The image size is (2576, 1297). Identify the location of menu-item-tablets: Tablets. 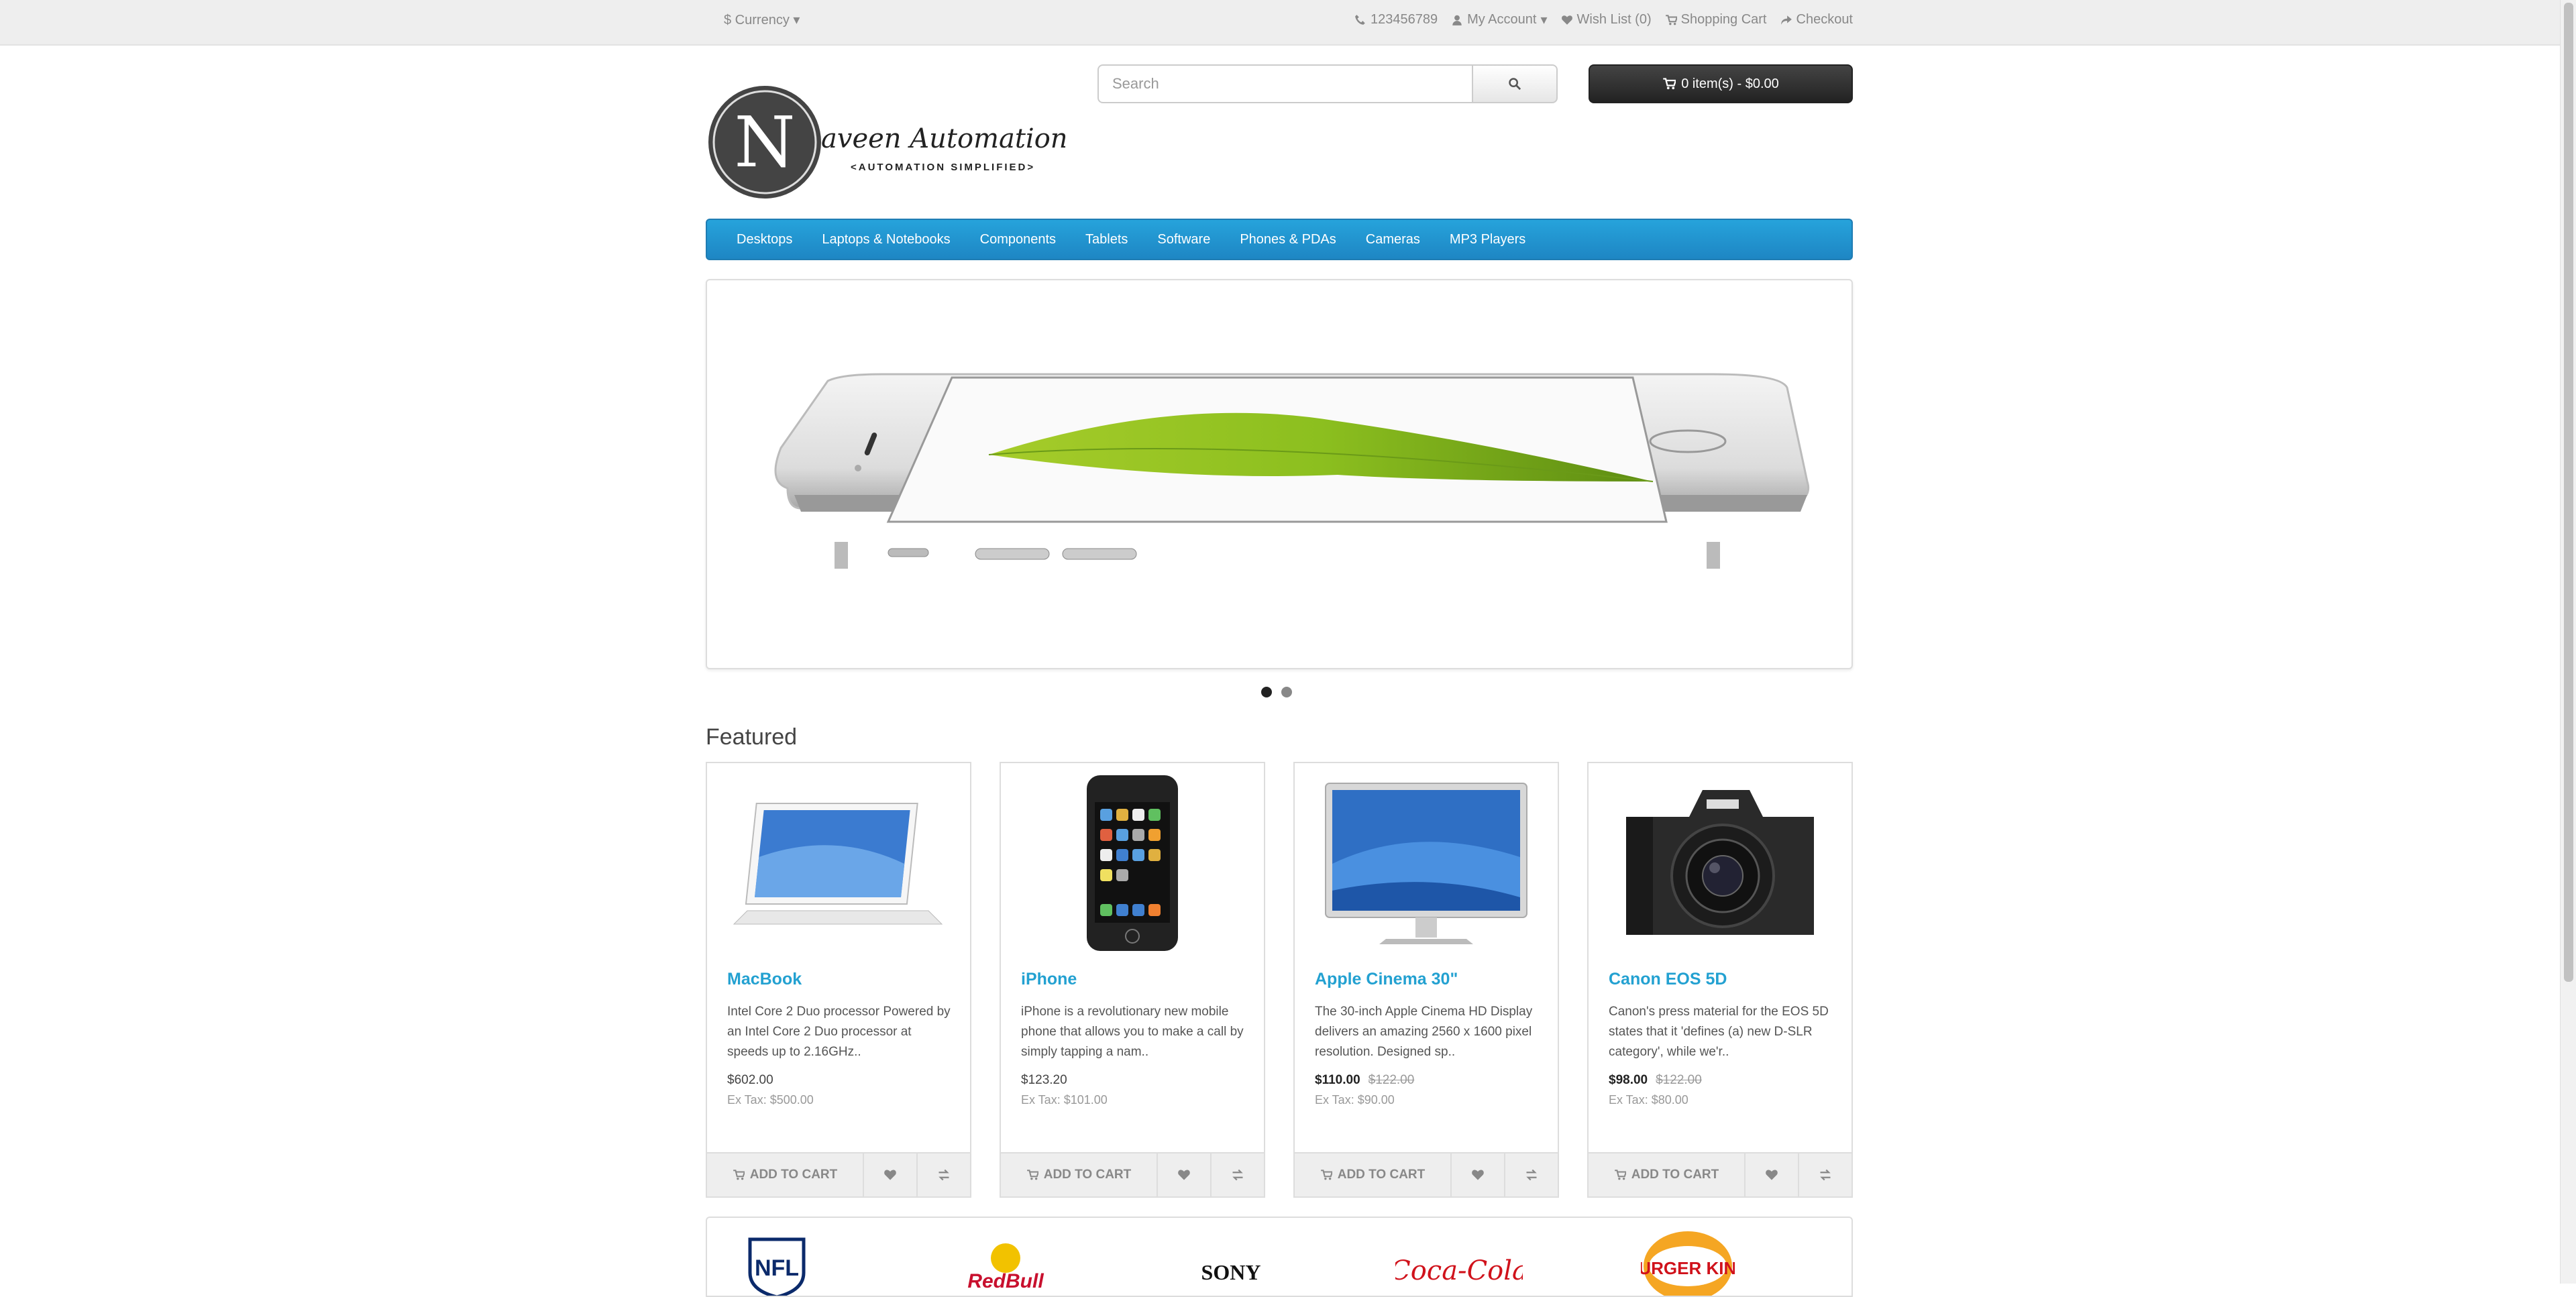
(1106, 239).